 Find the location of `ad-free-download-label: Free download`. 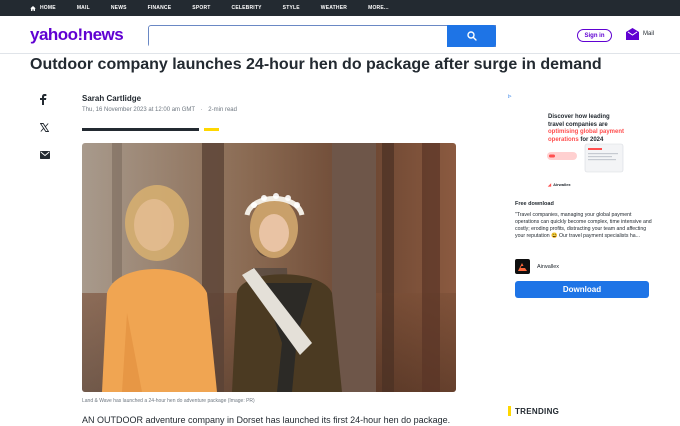

ad-free-download-label: Free download is located at coordinates (534, 204).